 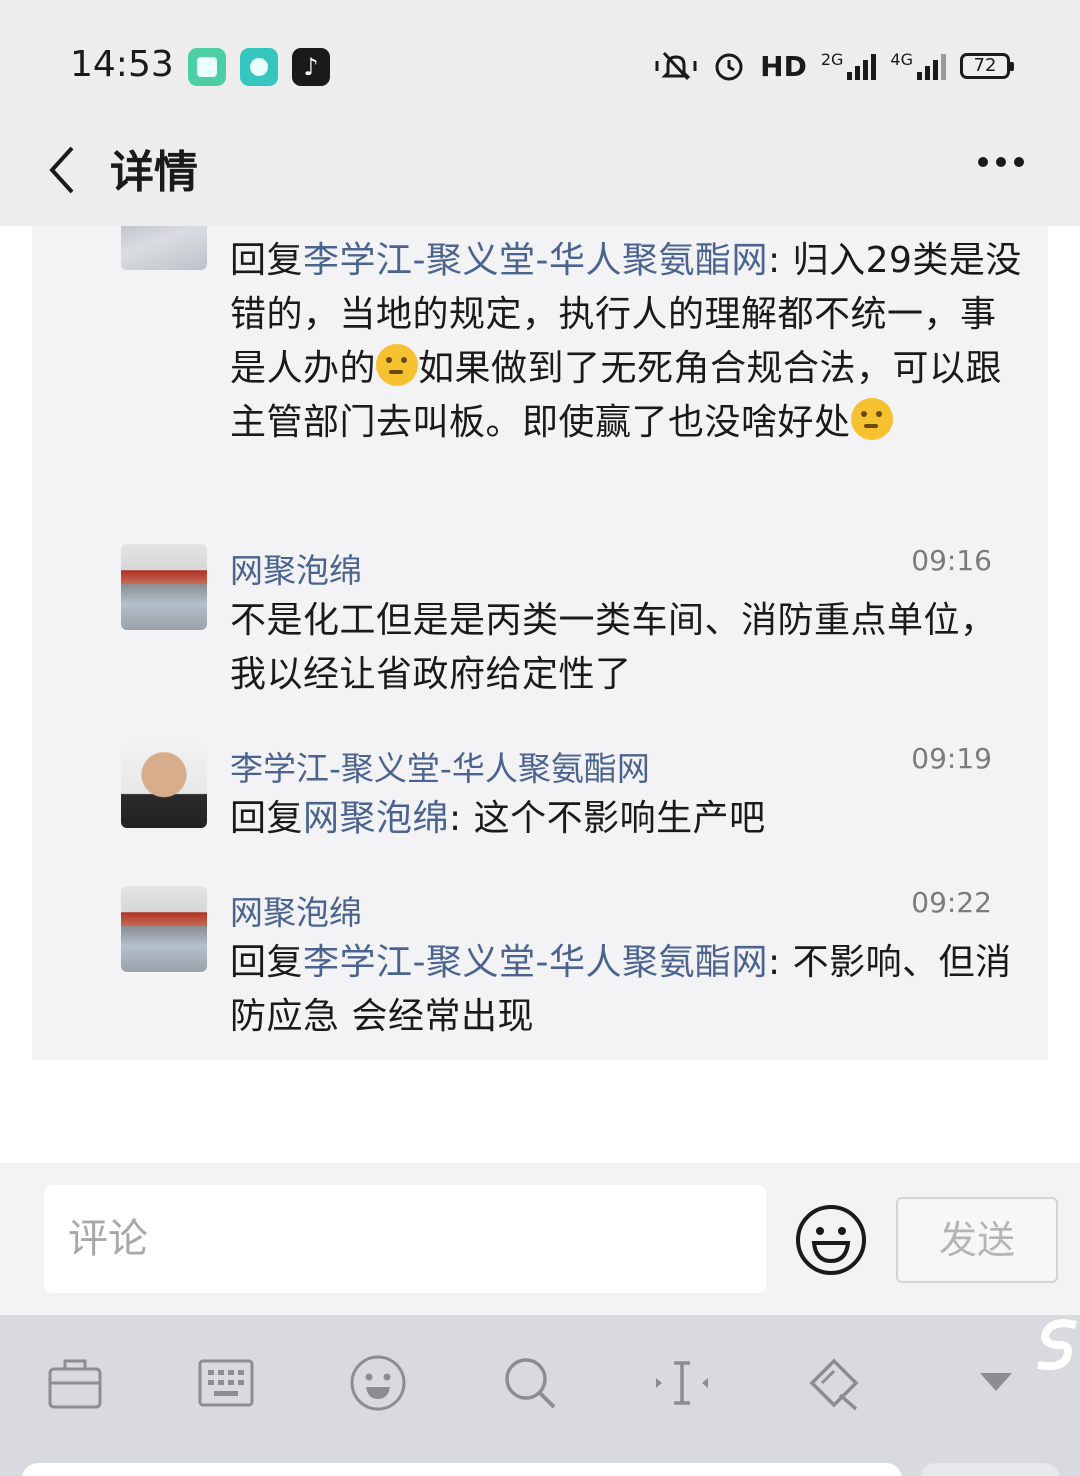 What do you see at coordinates (1057, 1345) in the screenshot?
I see `sogou-logo-icon` at bounding box center [1057, 1345].